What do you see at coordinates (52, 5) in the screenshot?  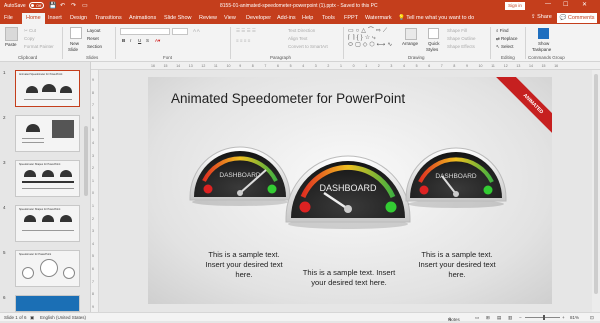 I see `save-icon: 💾` at bounding box center [52, 5].